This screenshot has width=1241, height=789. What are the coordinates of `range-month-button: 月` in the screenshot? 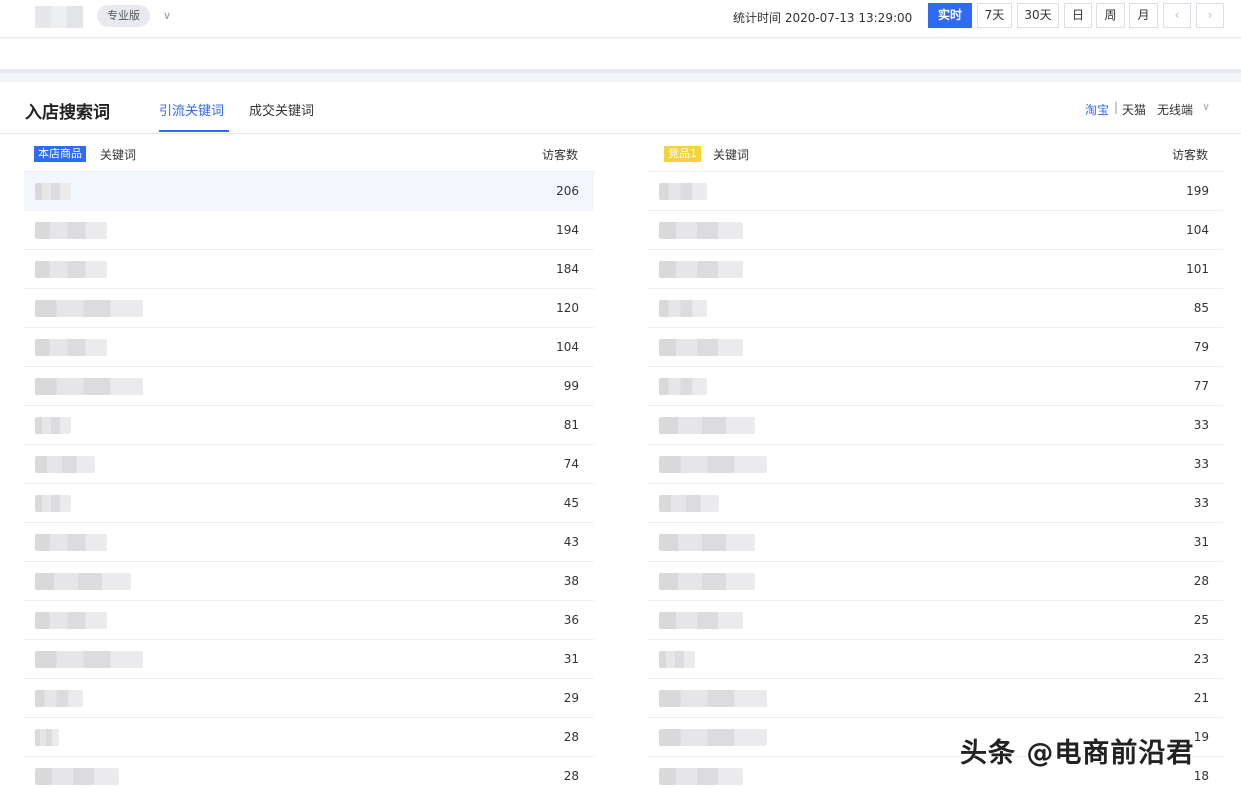 It's located at (1143, 15).